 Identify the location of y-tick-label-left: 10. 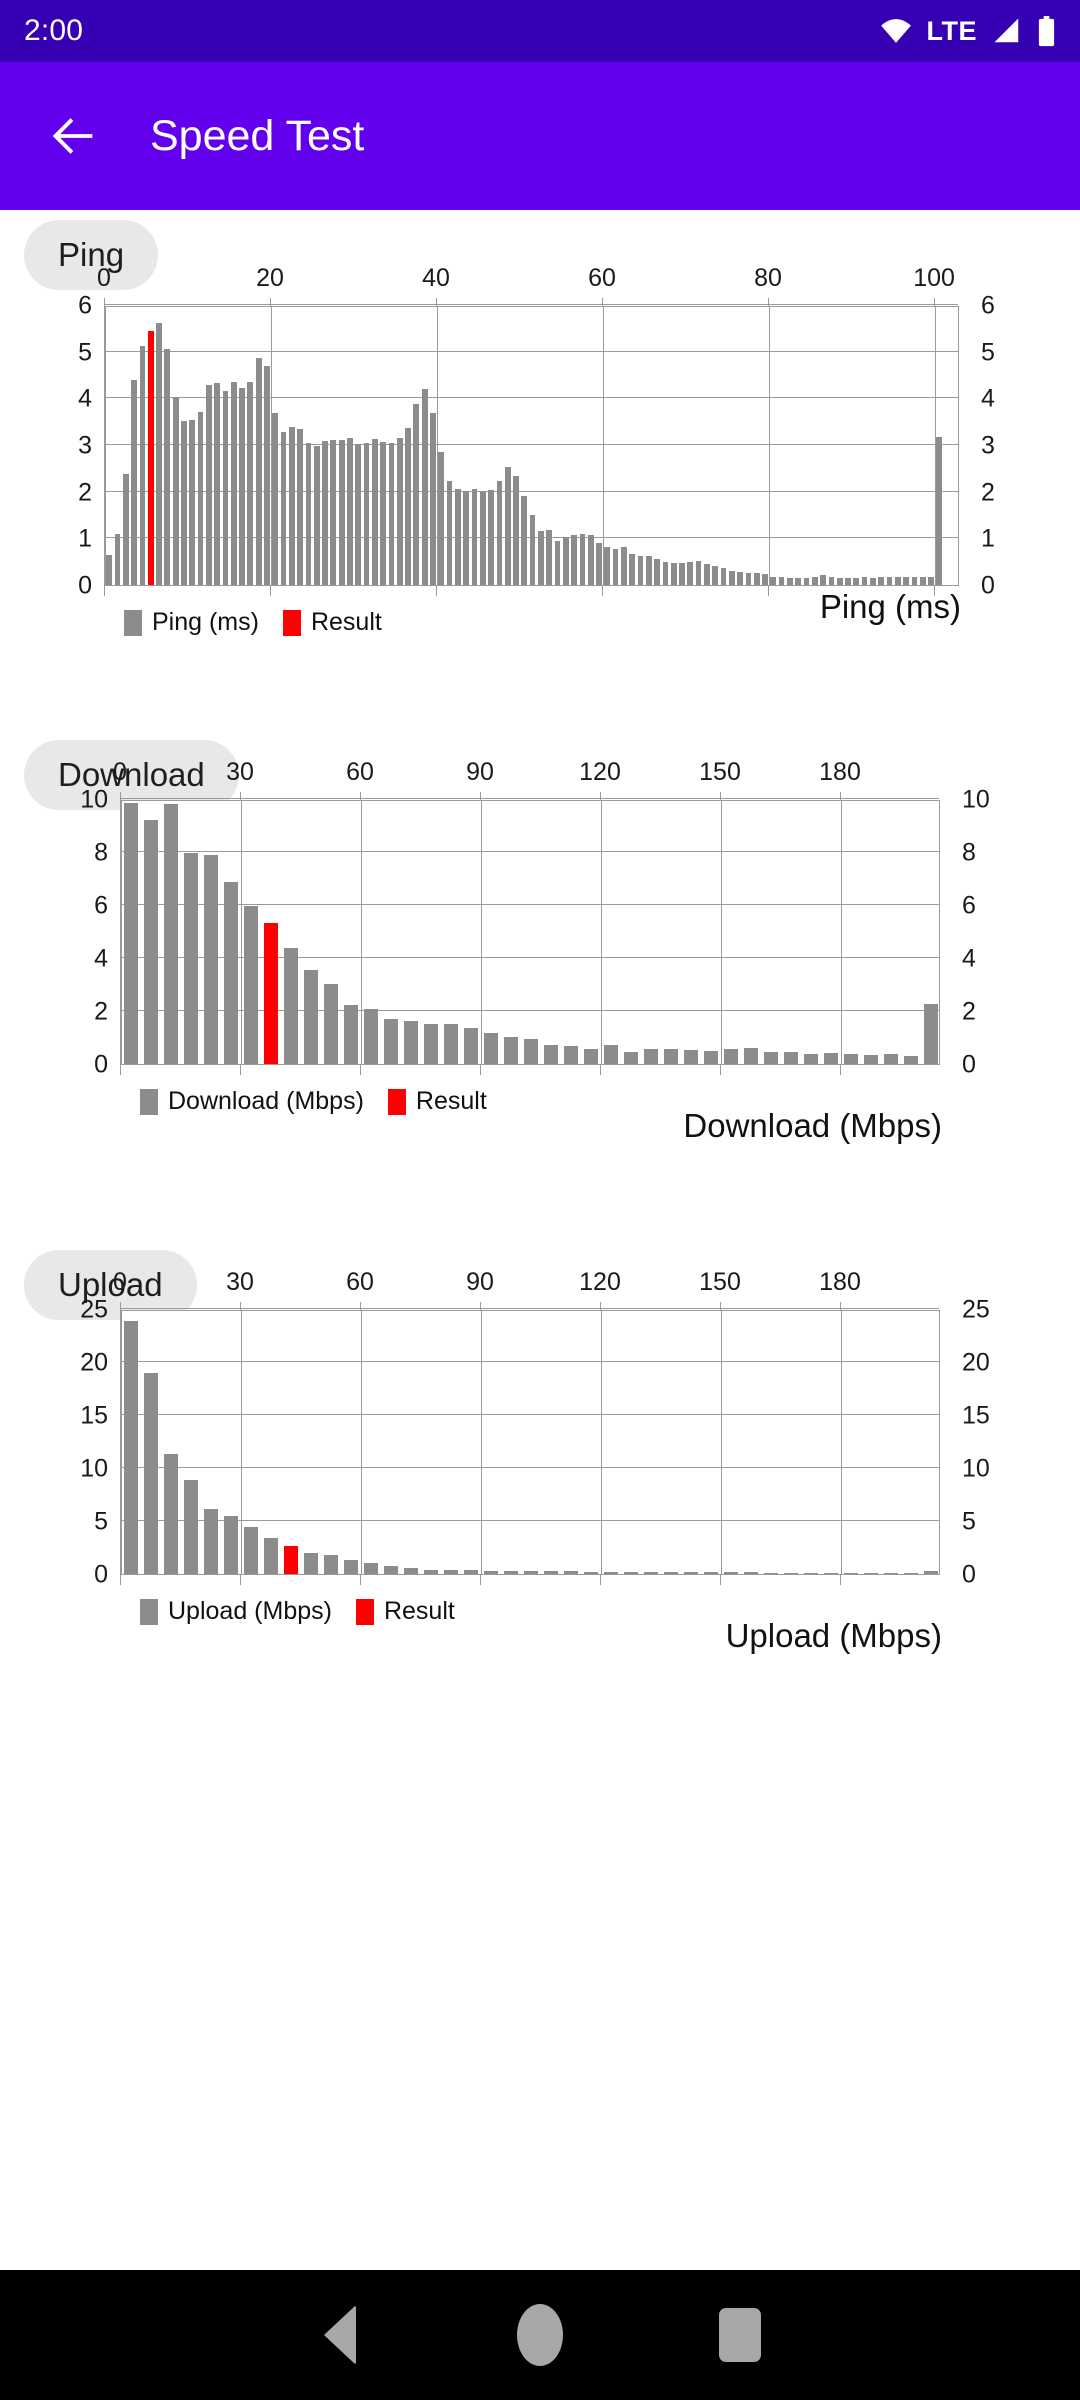
(94, 799).